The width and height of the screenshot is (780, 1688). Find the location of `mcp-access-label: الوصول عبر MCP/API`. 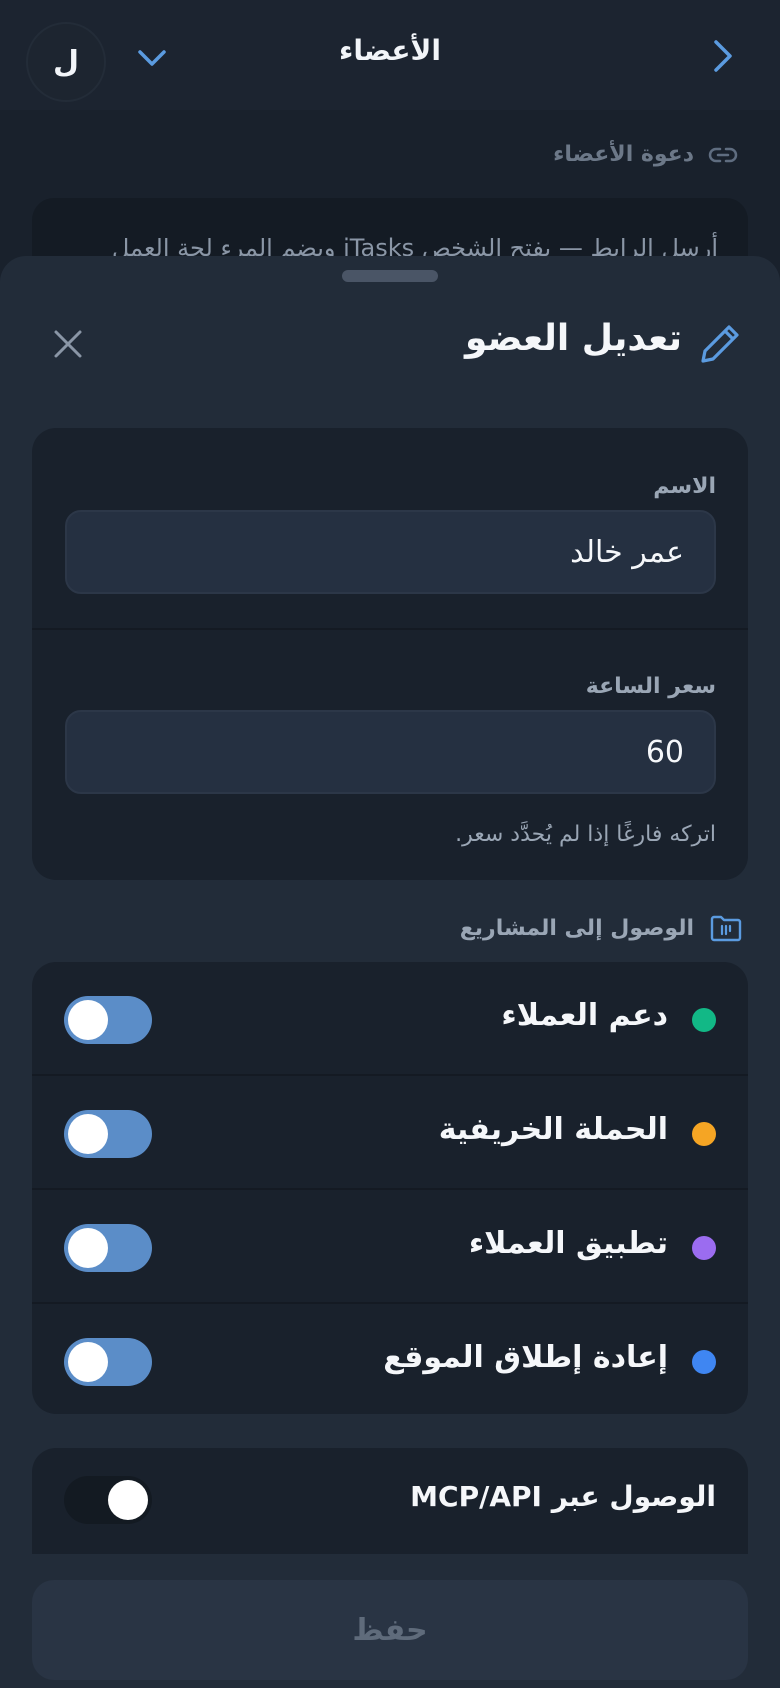

mcp-access-label: الوصول عبر MCP/API is located at coordinates (563, 1496).